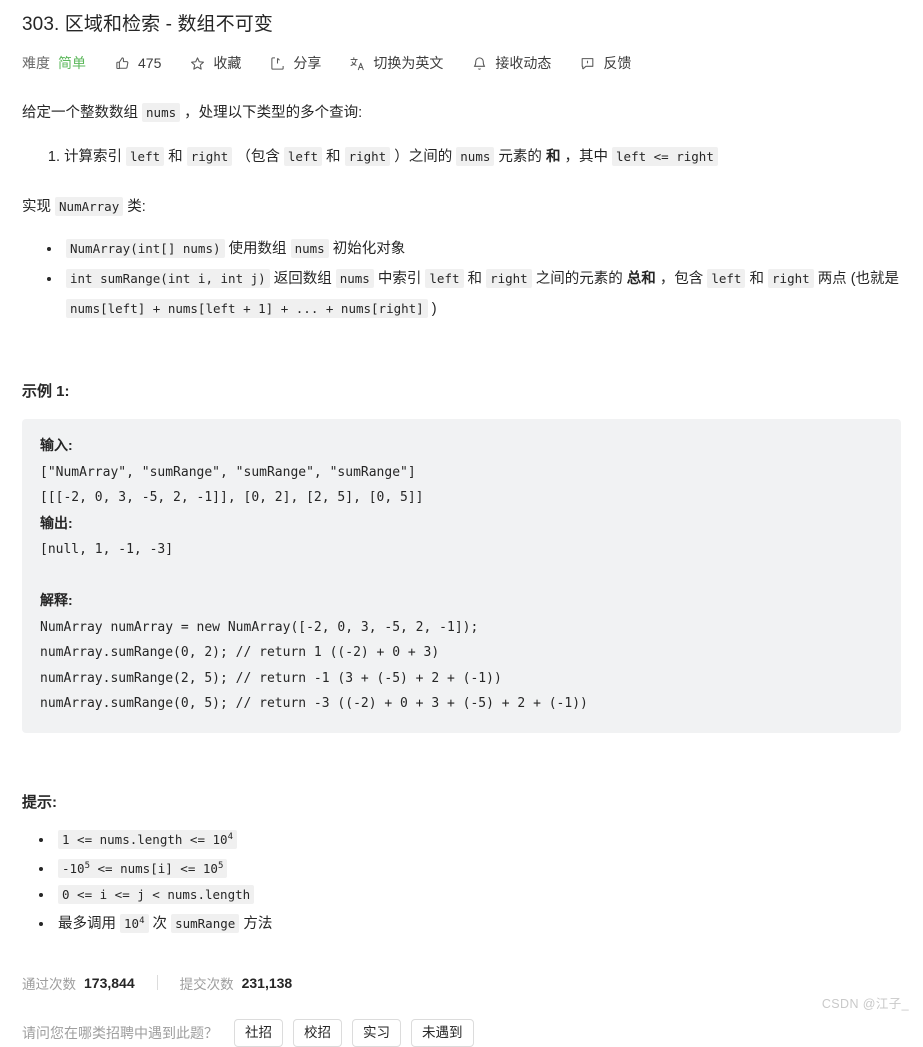 Image resolution: width=923 pixels, height=1047 pixels. I want to click on text-fragment: ）之间的, so click(423, 157).